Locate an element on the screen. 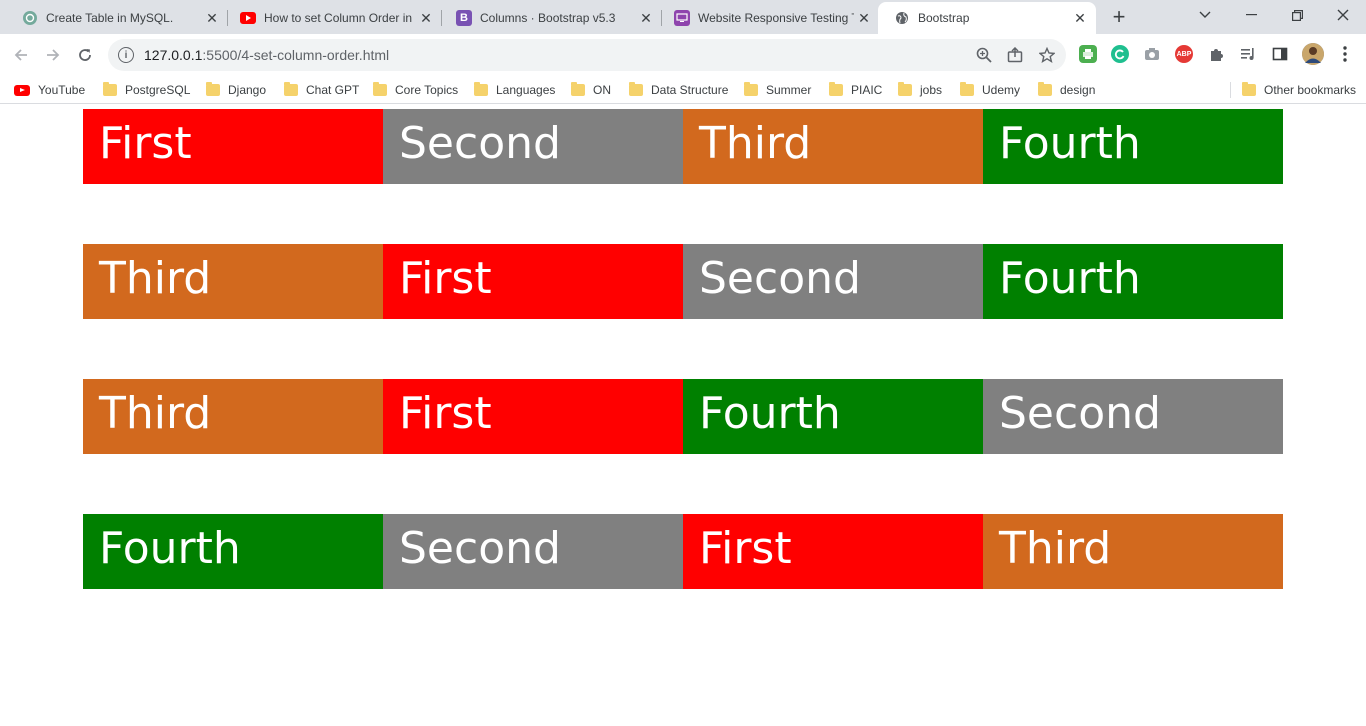 The width and height of the screenshot is (1366, 726). bookmark-label: YouTube is located at coordinates (62, 90).